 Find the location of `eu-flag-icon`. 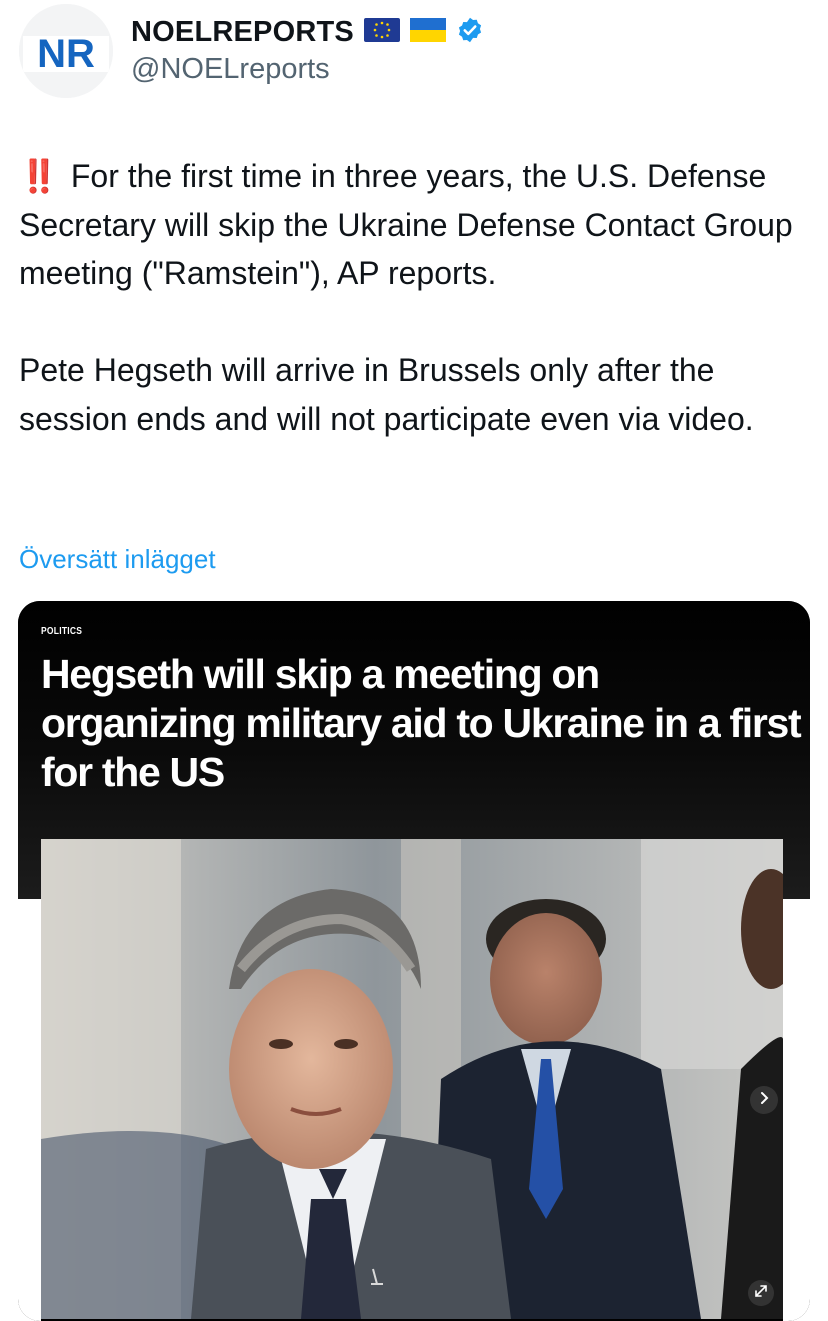

eu-flag-icon is located at coordinates (381, 32).